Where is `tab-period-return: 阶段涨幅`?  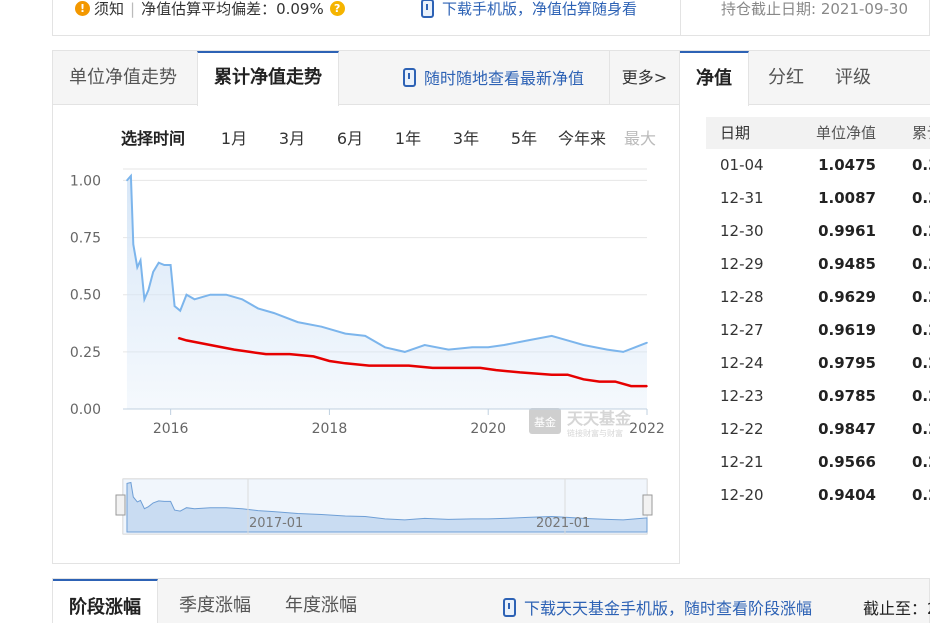 tab-period-return: 阶段涨幅 is located at coordinates (105, 601).